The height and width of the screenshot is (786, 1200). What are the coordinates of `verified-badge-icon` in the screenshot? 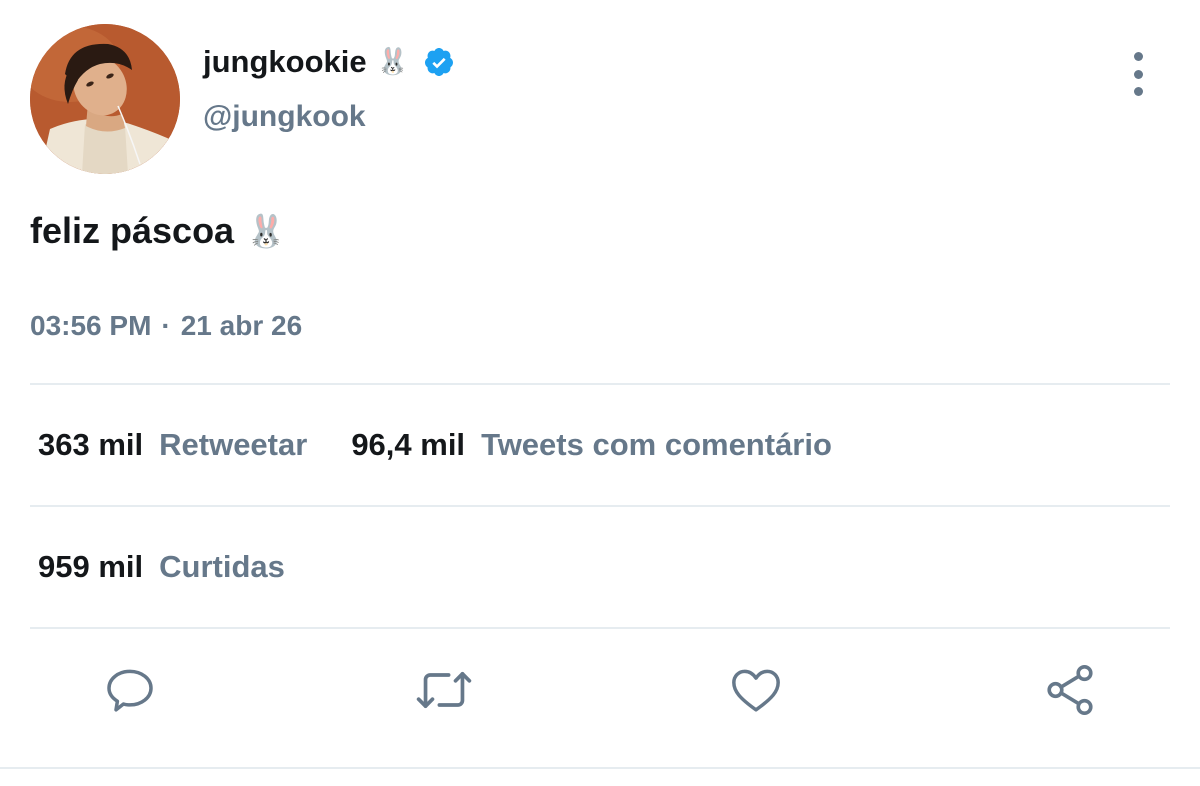 It's located at (439, 62).